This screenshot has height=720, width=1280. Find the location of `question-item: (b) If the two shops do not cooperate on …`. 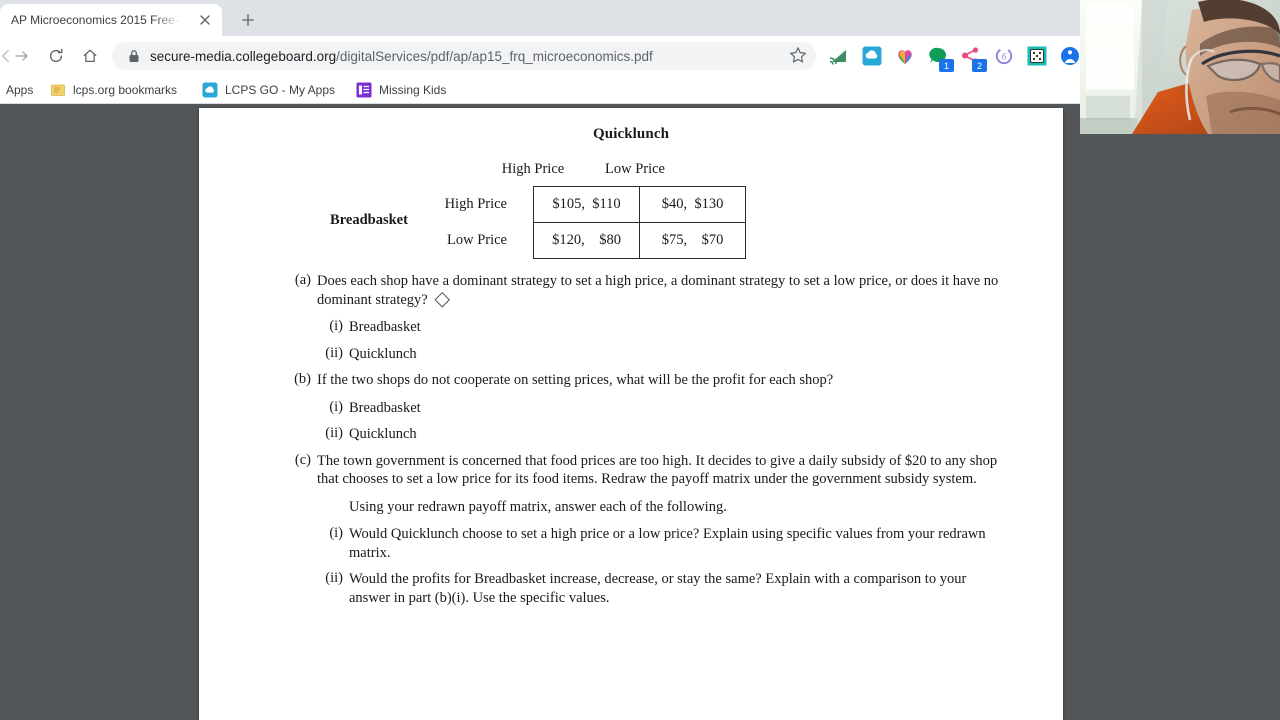

question-item: (b) If the two shops do not cooperate on … is located at coordinates (643, 380).